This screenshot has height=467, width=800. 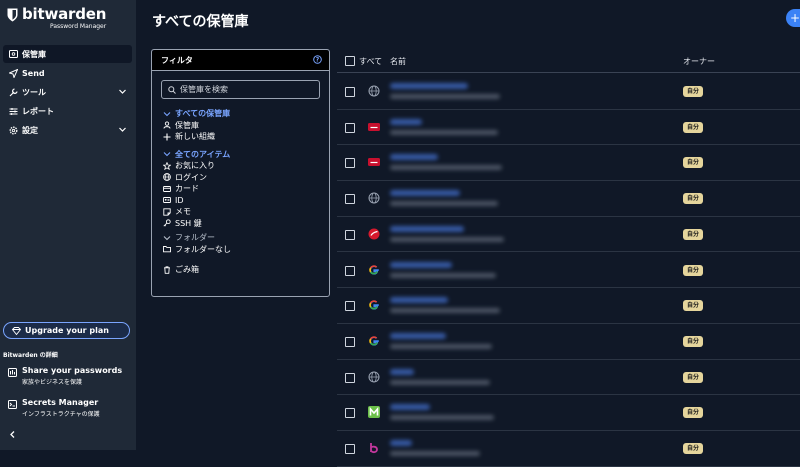 What do you see at coordinates (13, 92) in the screenshot?
I see `tools-icon` at bounding box center [13, 92].